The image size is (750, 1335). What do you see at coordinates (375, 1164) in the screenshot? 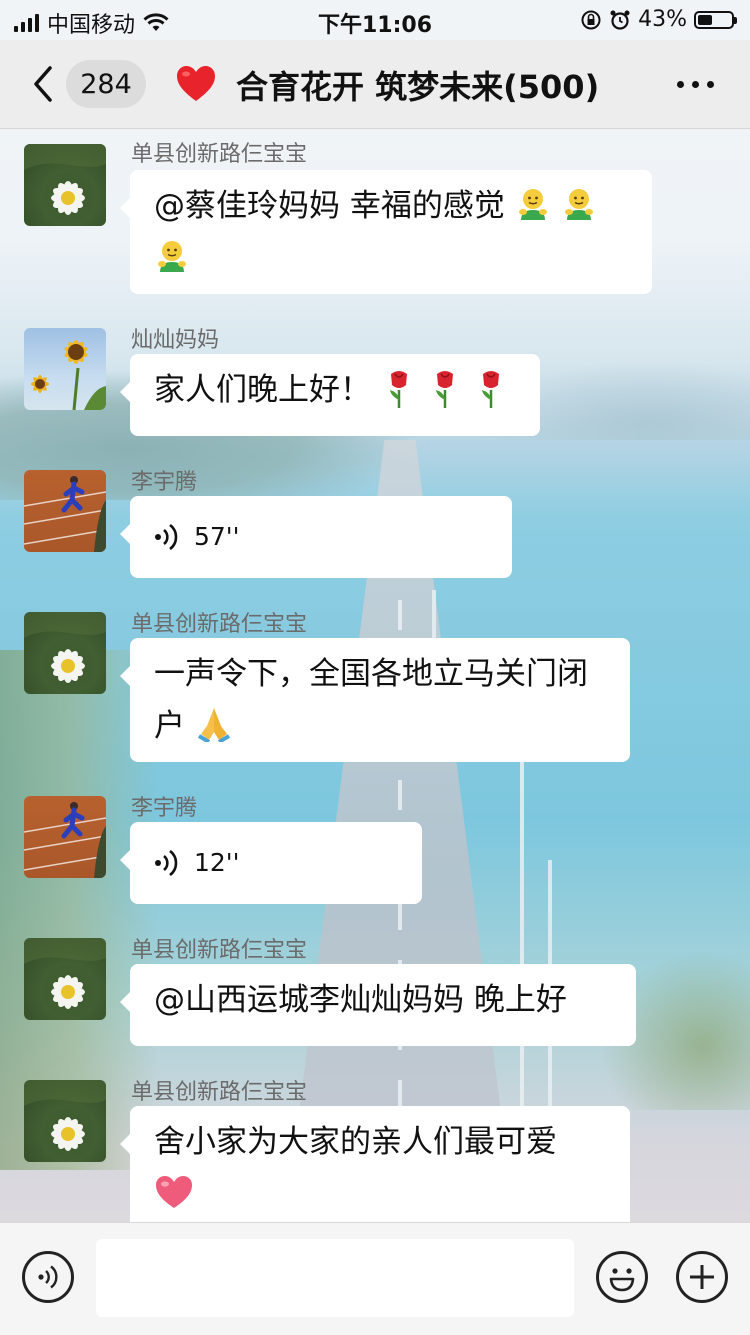
I see `message-bubble: 舍小家为大家的亲人们最可爱` at bounding box center [375, 1164].